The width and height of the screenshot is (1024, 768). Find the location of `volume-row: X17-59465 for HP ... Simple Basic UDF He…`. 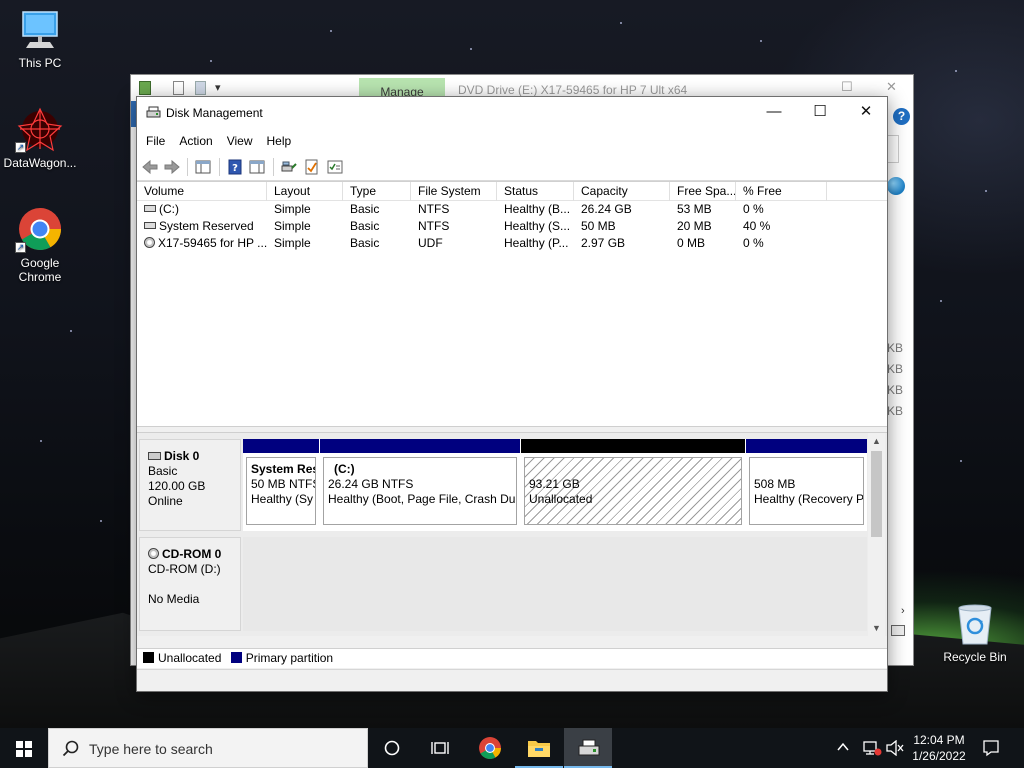

volume-row: X17-59465 for HP ... Simple Basic UDF He… is located at coordinates (512, 243).